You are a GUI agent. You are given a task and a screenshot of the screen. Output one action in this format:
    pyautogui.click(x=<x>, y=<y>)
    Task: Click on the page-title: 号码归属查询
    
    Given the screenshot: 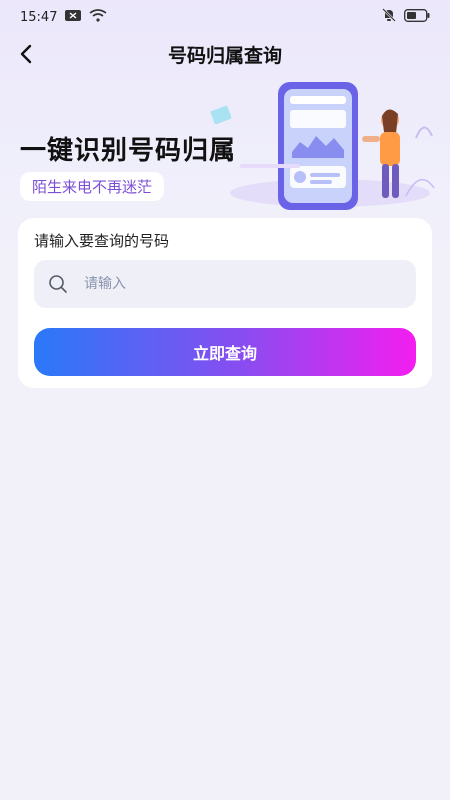 What is the action you would take?
    pyautogui.click(x=224, y=55)
    